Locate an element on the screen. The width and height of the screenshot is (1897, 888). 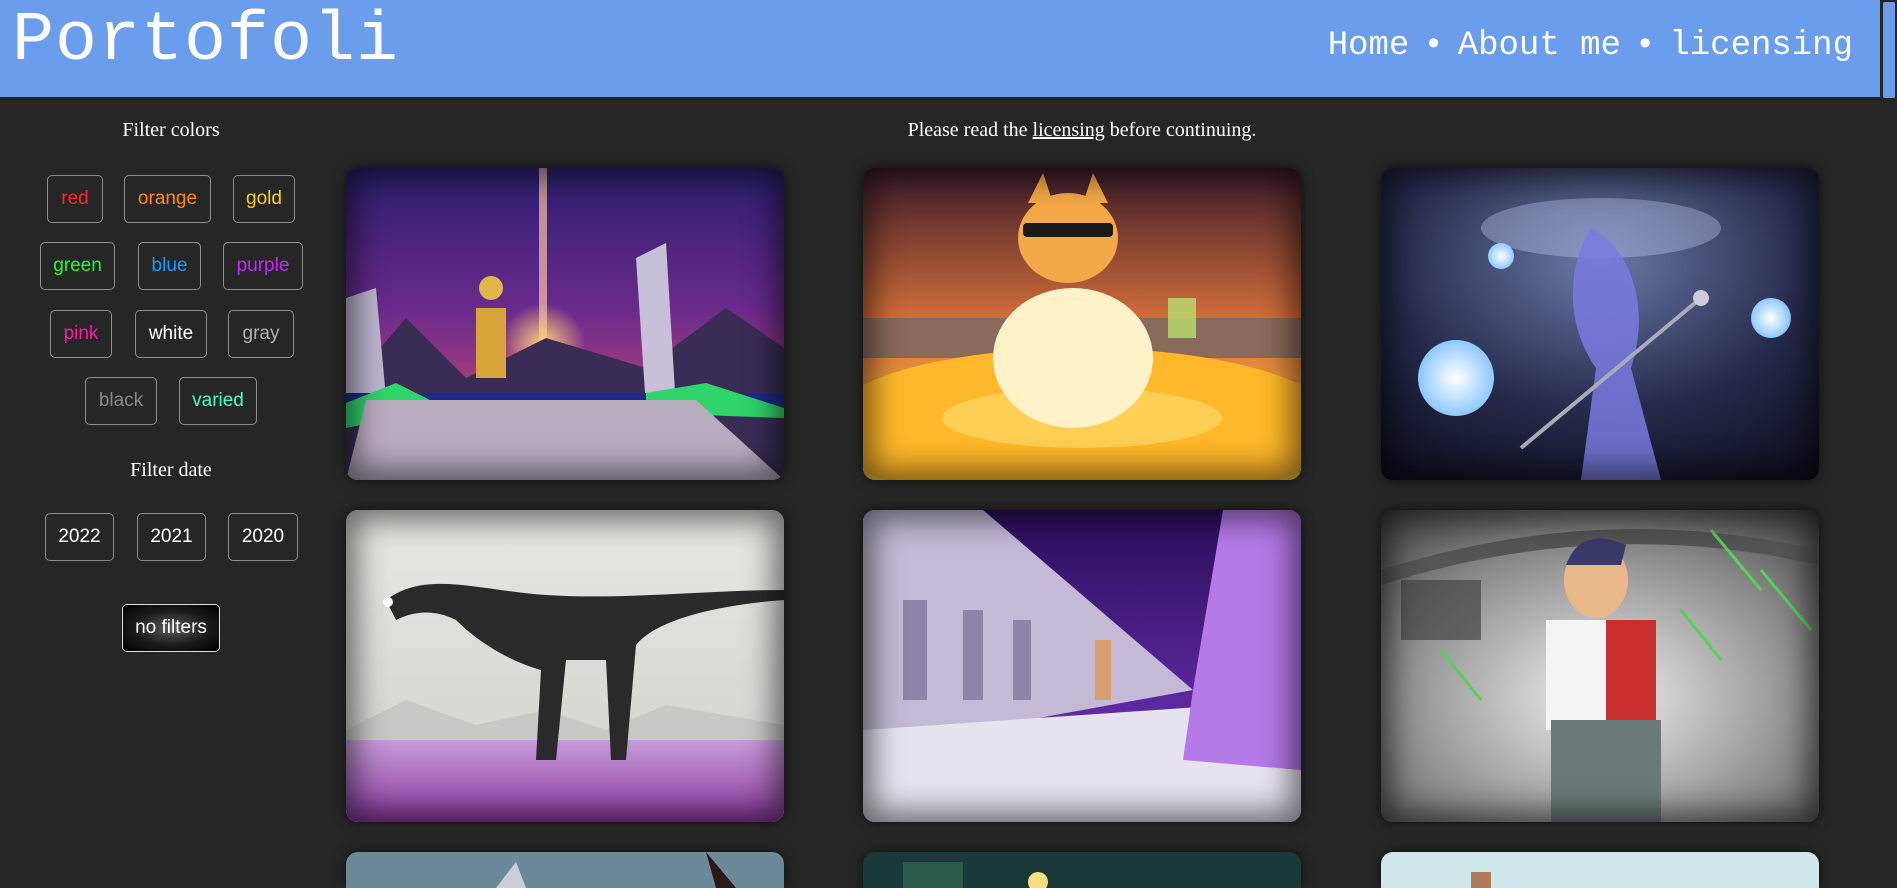
clear-filters-button: no filters is located at coordinates (171, 628).